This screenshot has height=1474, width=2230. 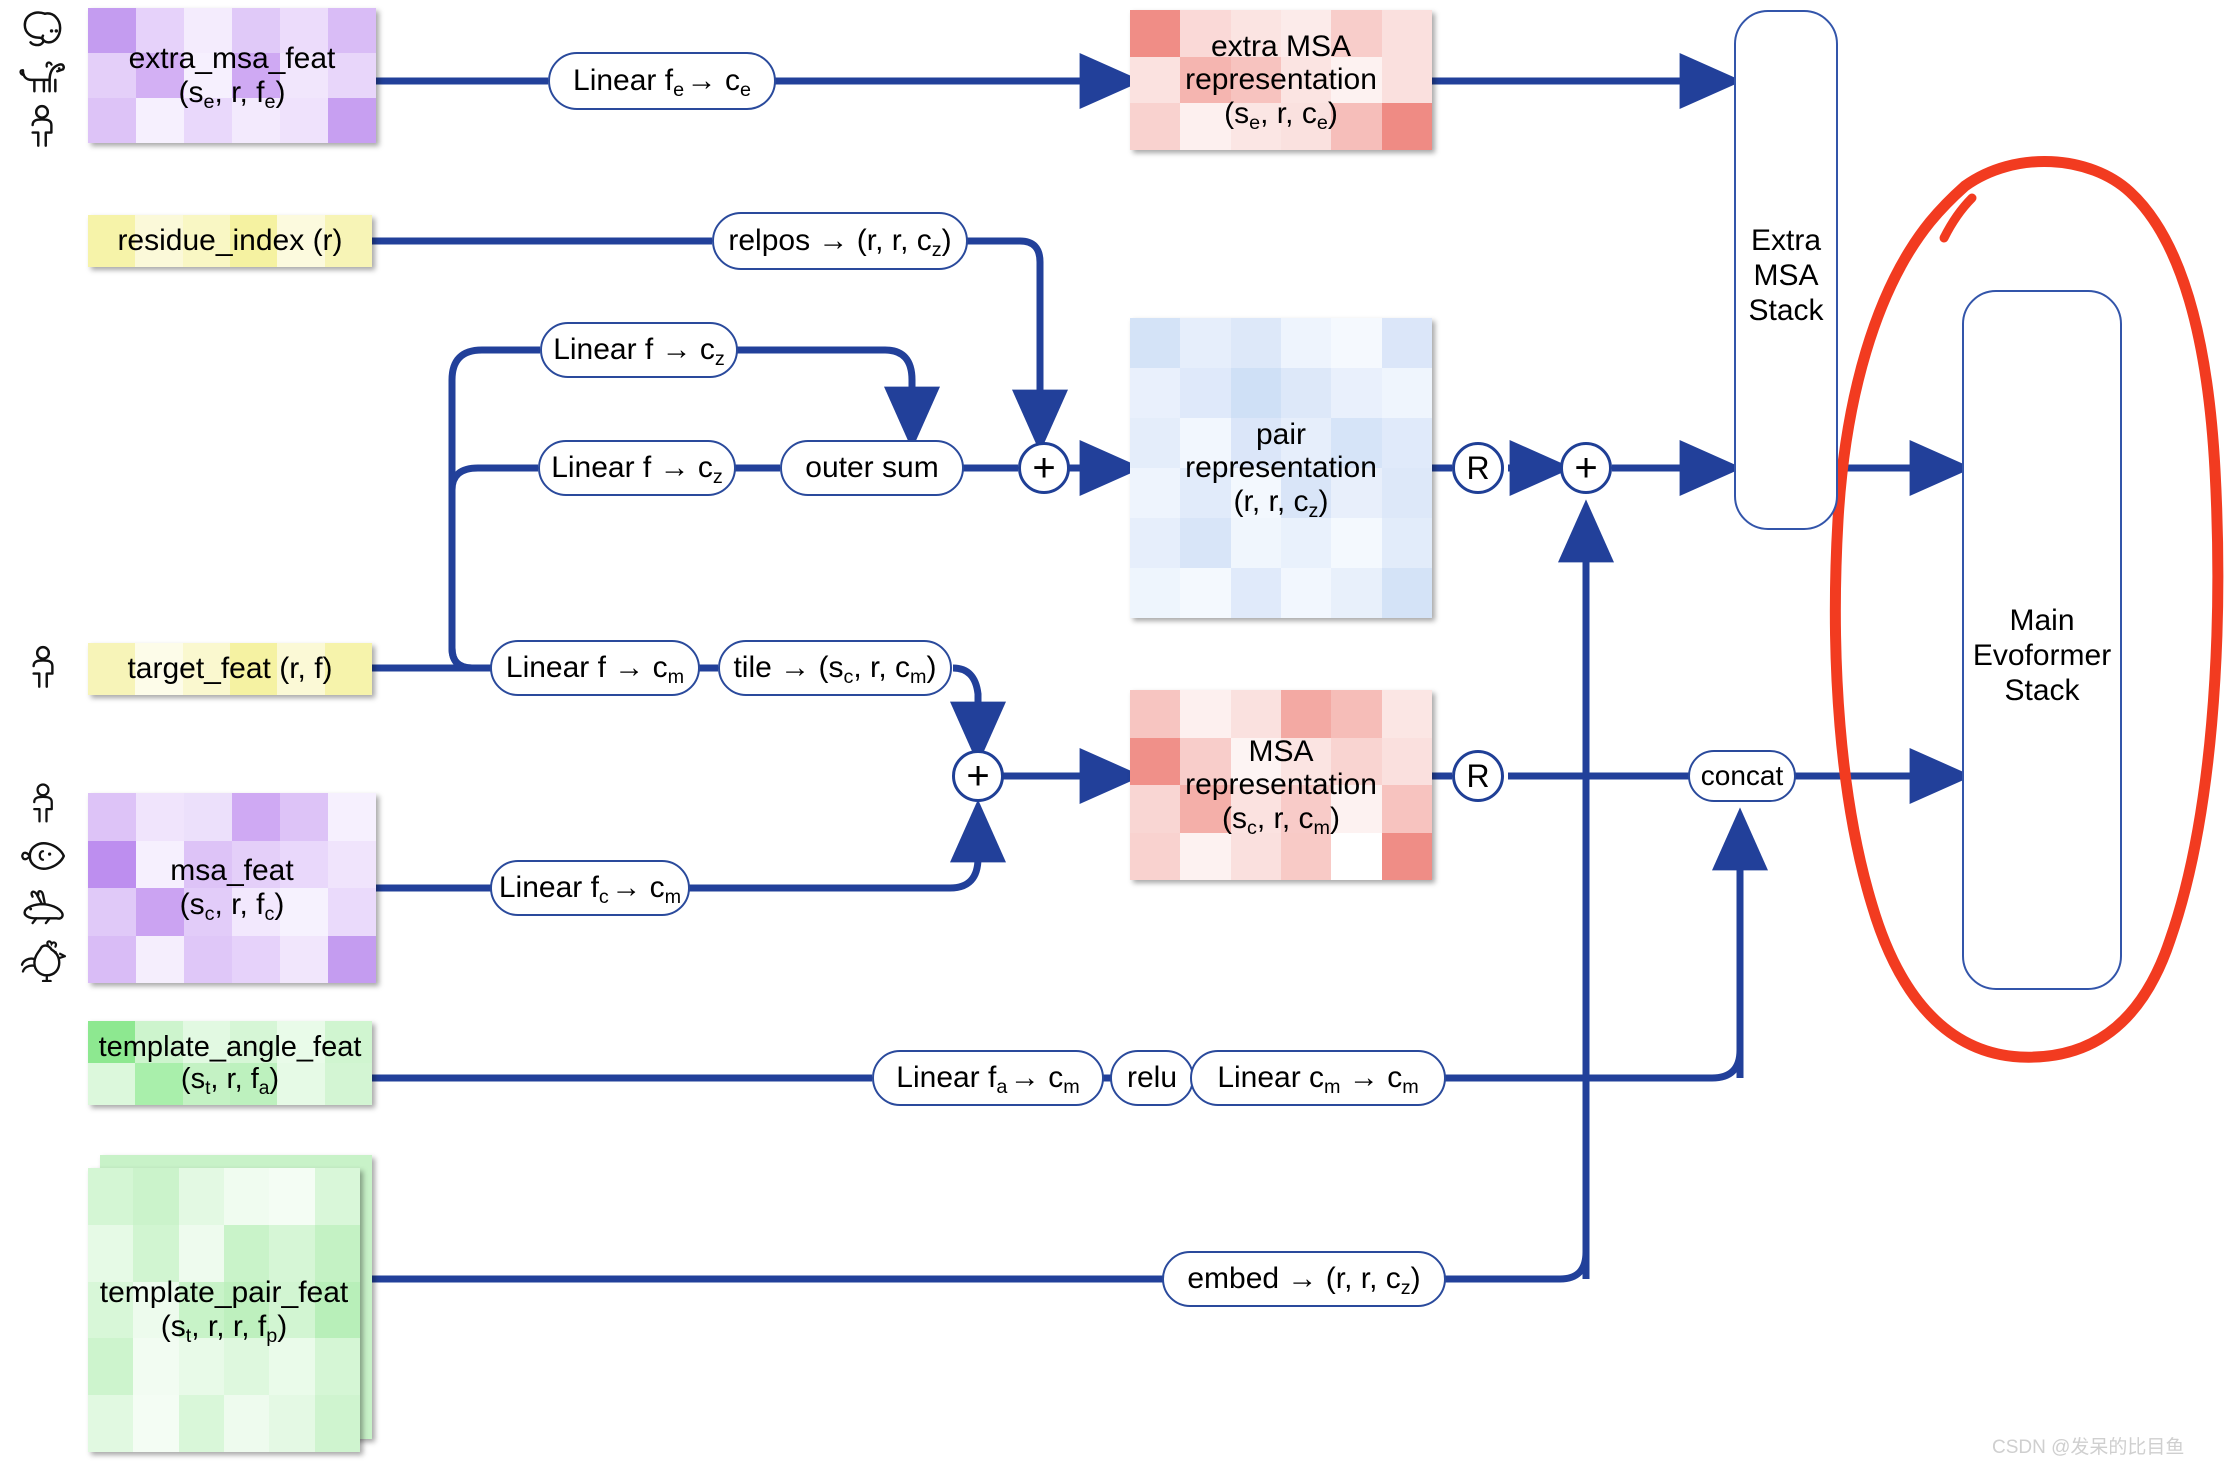 What do you see at coordinates (662, 81) in the screenshot?
I see `op-linear-fe-ce: Linear fe → ce` at bounding box center [662, 81].